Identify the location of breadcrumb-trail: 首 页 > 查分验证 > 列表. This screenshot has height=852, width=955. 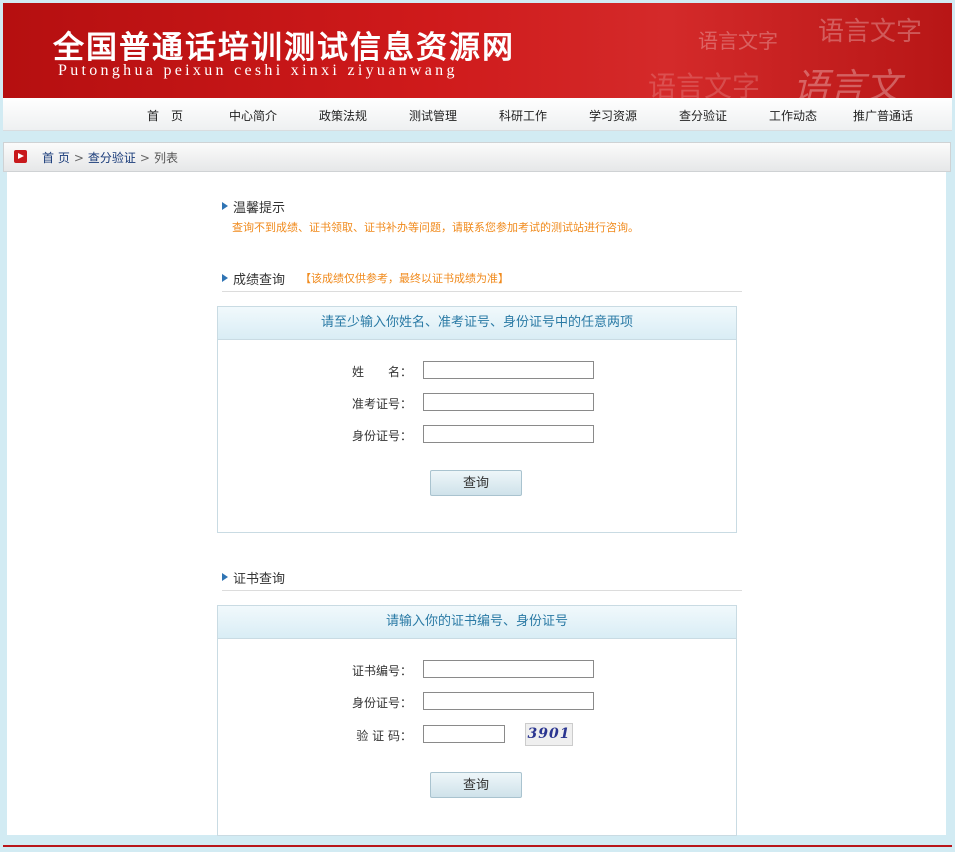
(110, 157).